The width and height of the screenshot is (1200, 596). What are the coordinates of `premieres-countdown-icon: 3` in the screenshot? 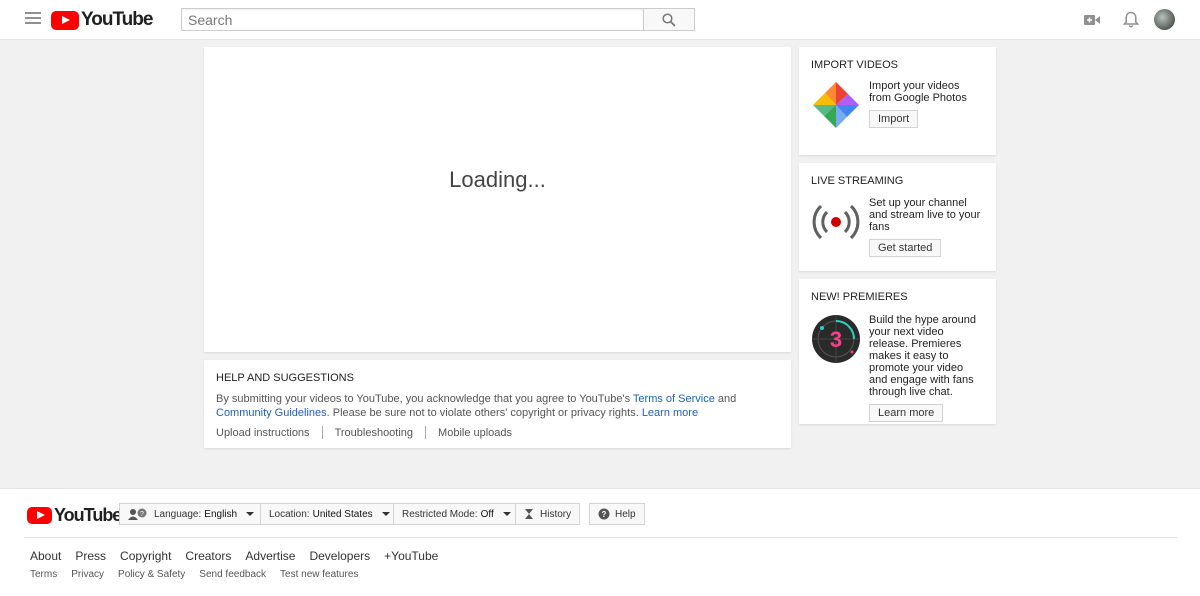 It's located at (836, 339).